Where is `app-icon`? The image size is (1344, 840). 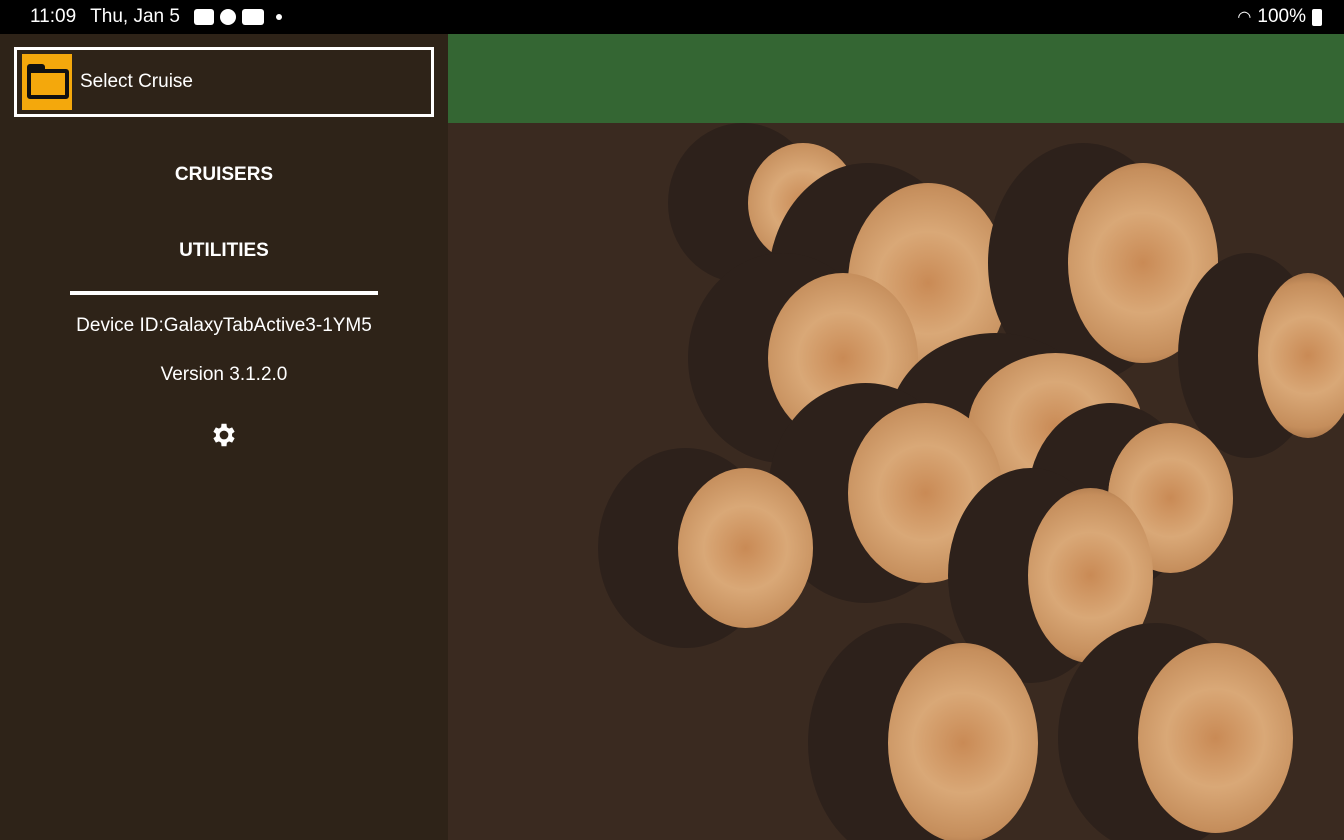
app-icon is located at coordinates (227, 17).